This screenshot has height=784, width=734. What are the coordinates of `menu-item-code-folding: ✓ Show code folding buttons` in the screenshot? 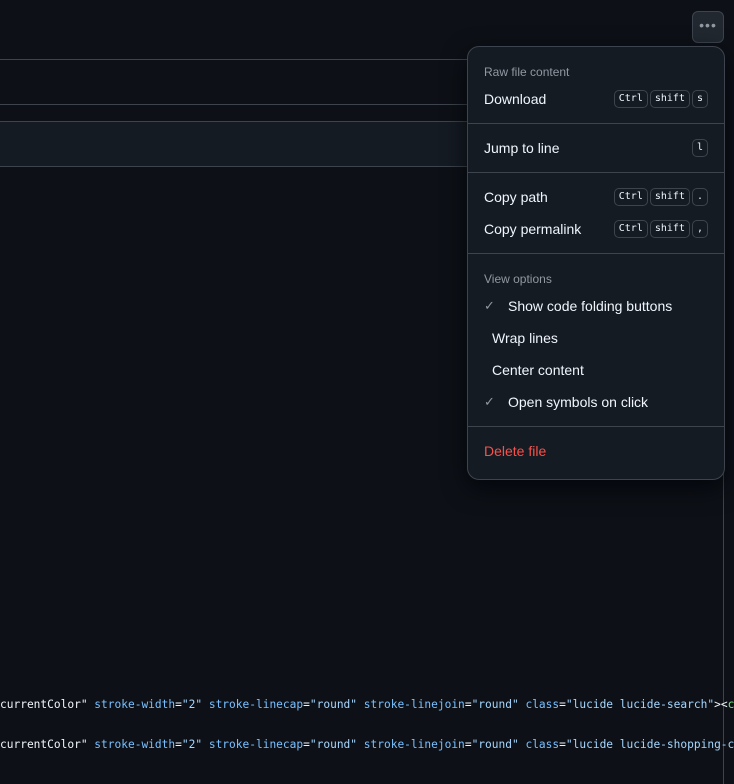 It's located at (596, 306).